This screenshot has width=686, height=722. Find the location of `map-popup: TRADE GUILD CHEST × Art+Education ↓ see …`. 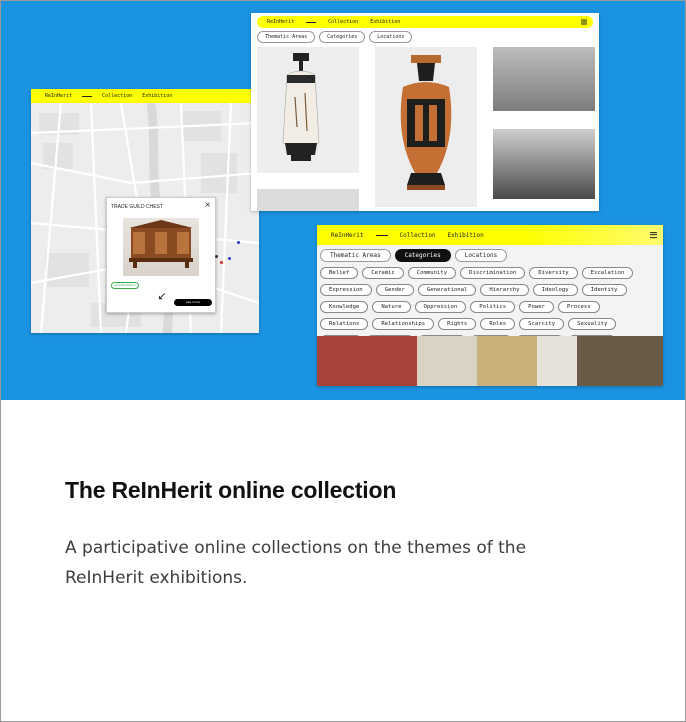

map-popup: TRADE GUILD CHEST × Art+Education ↓ see … is located at coordinates (161, 255).